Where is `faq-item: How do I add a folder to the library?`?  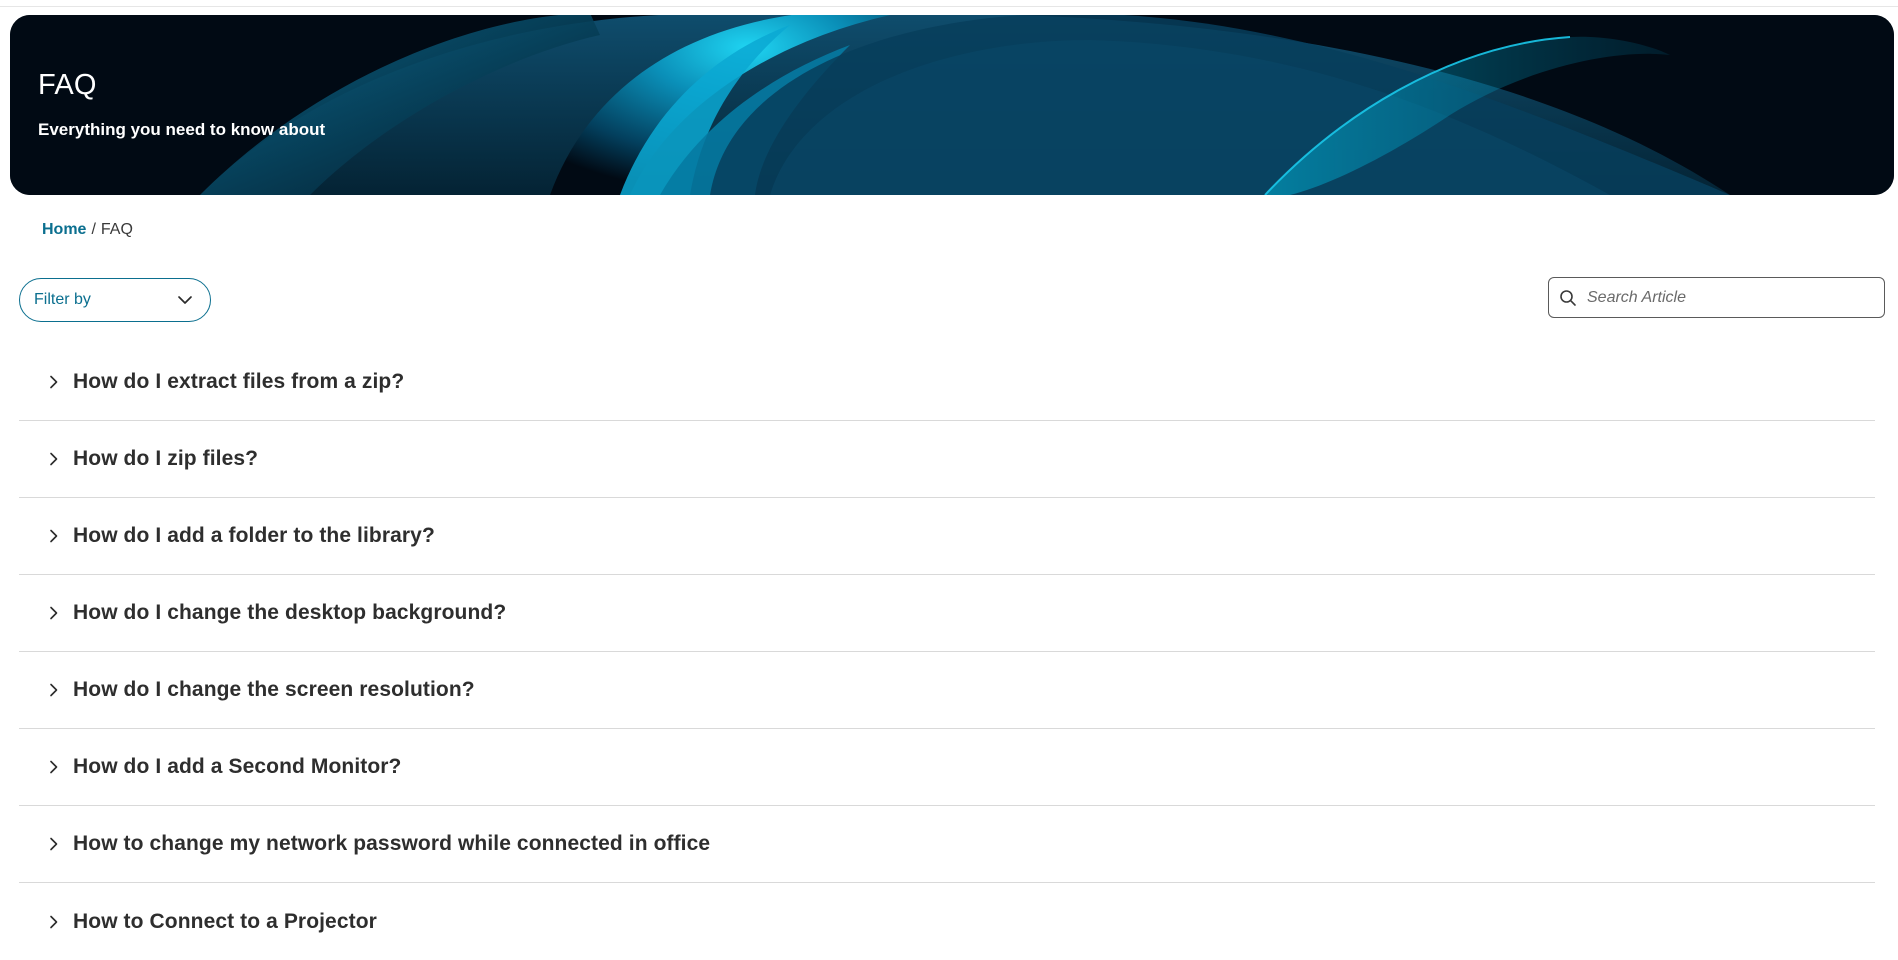
faq-item: How do I add a folder to the library? is located at coordinates (947, 536).